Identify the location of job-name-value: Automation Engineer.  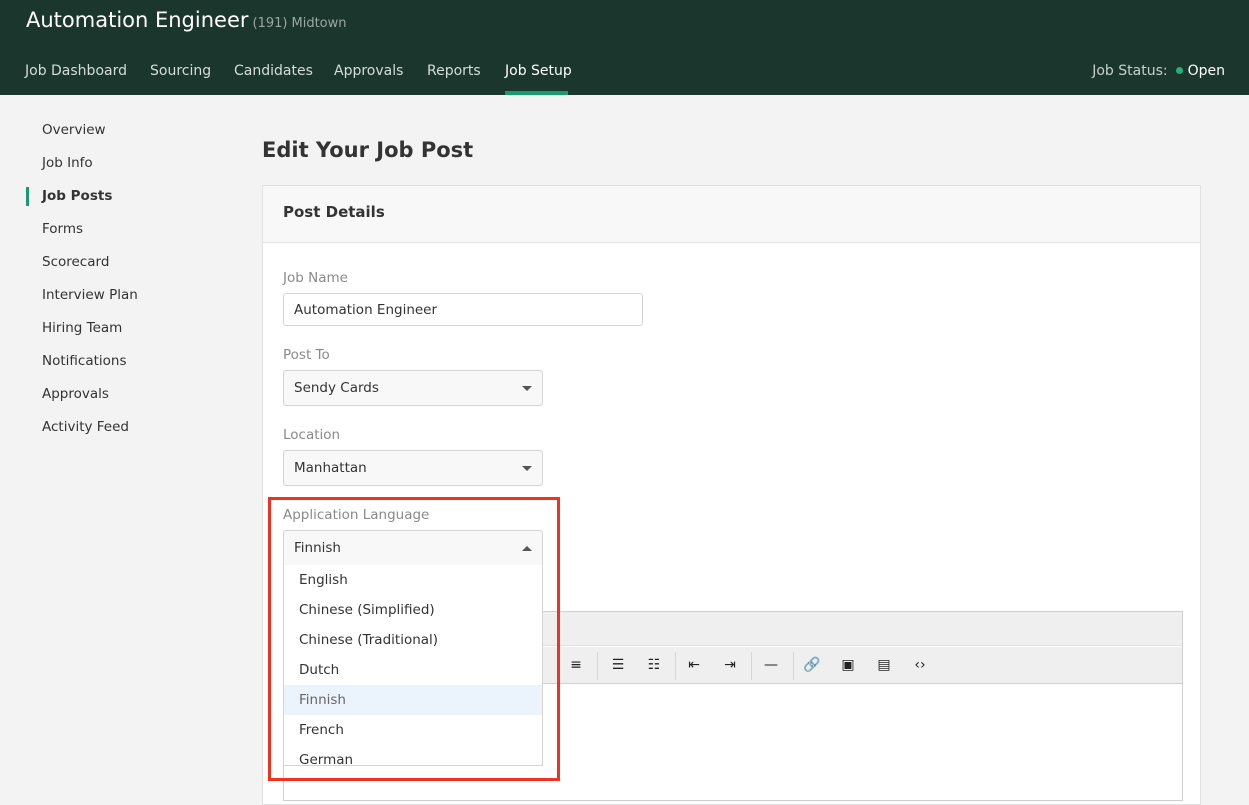
(366, 309).